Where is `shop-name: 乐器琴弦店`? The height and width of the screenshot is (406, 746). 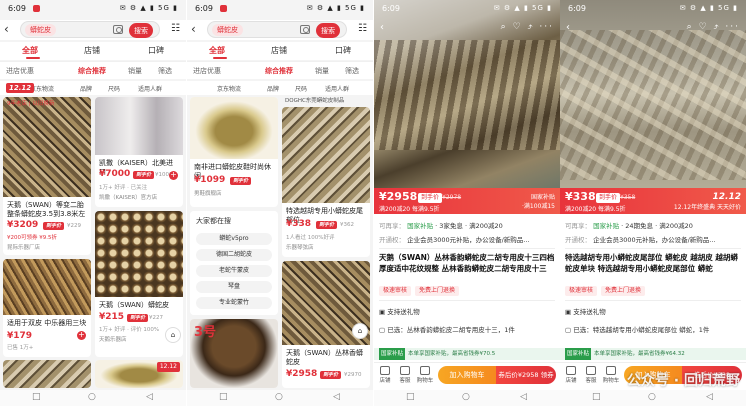
shop-name: 乐器琴弦店 is located at coordinates (326, 247).